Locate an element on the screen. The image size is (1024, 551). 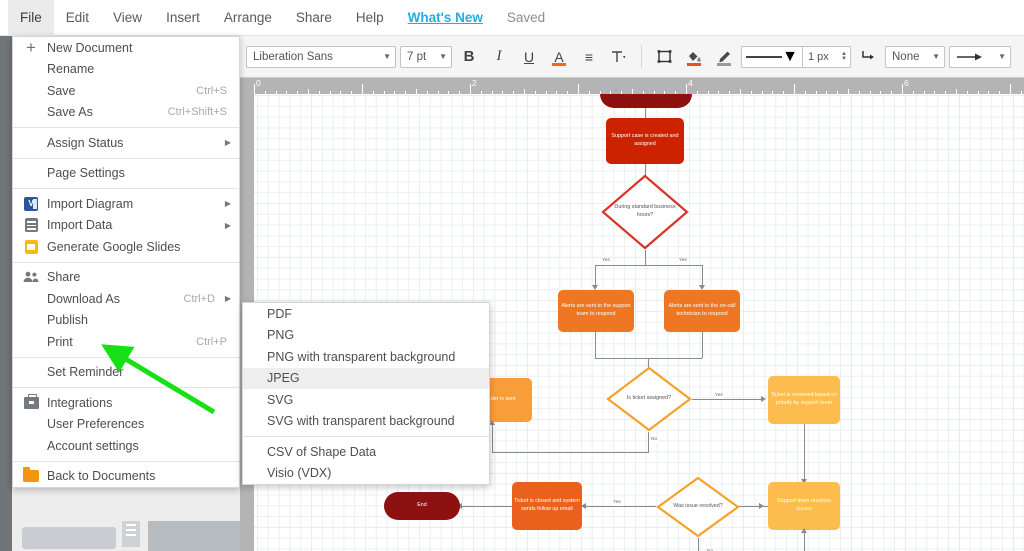
menu-help: Help is located at coordinates (370, 18).